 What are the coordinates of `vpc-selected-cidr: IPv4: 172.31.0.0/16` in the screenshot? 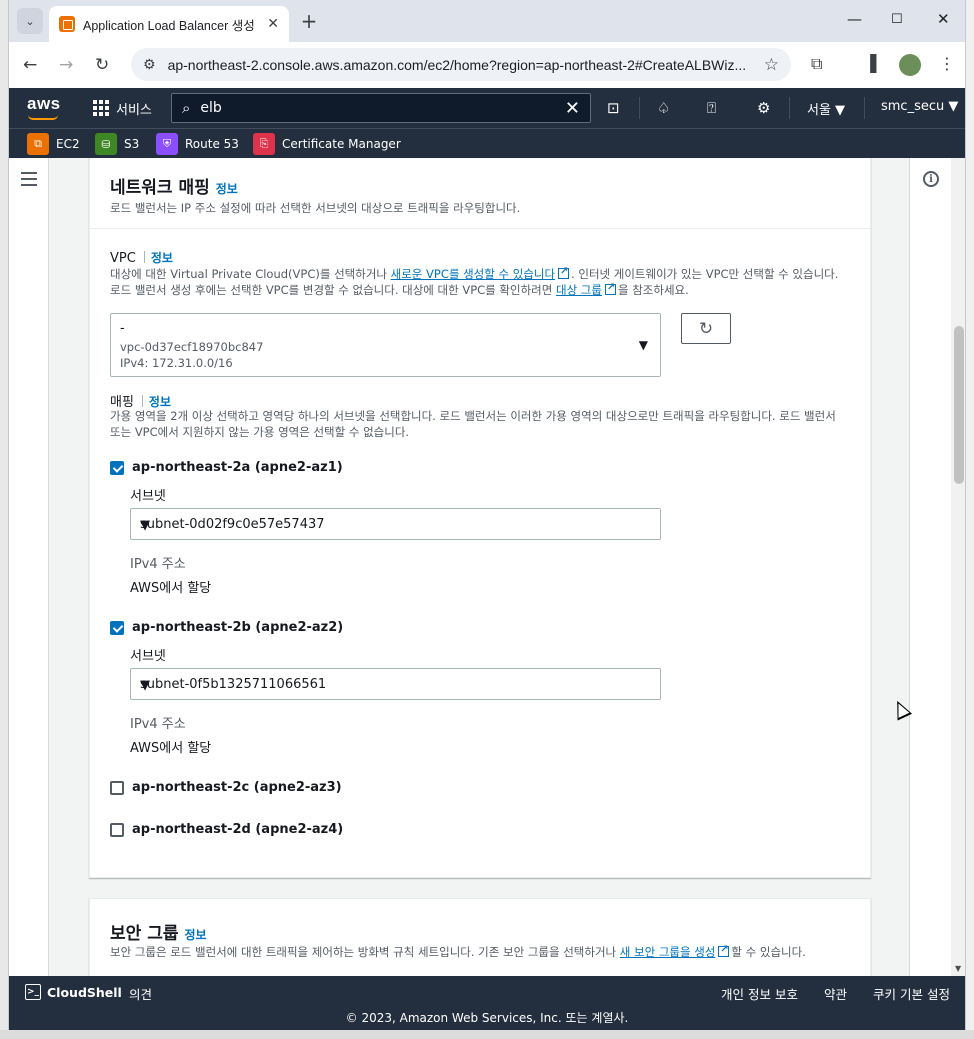 It's located at (176, 363).